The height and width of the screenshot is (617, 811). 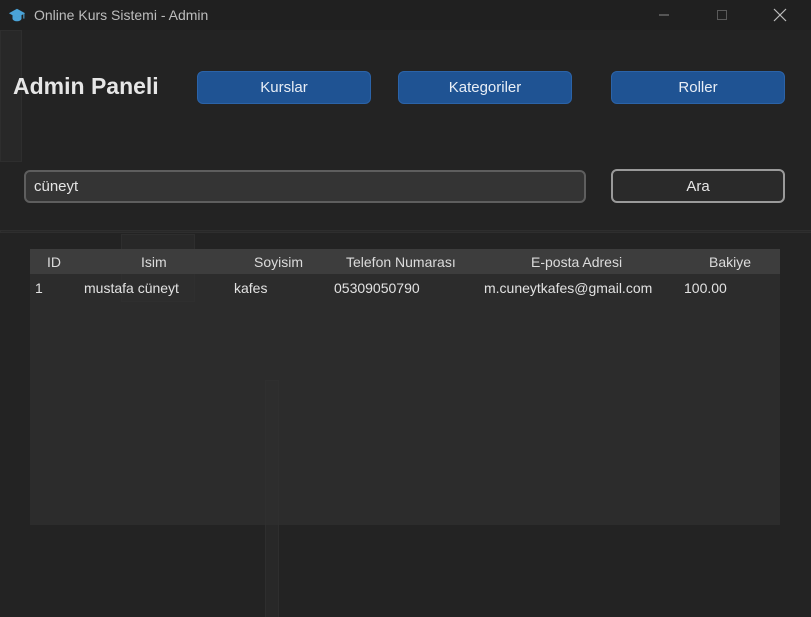 I want to click on cell-phone: 05309050790, so click(x=377, y=288).